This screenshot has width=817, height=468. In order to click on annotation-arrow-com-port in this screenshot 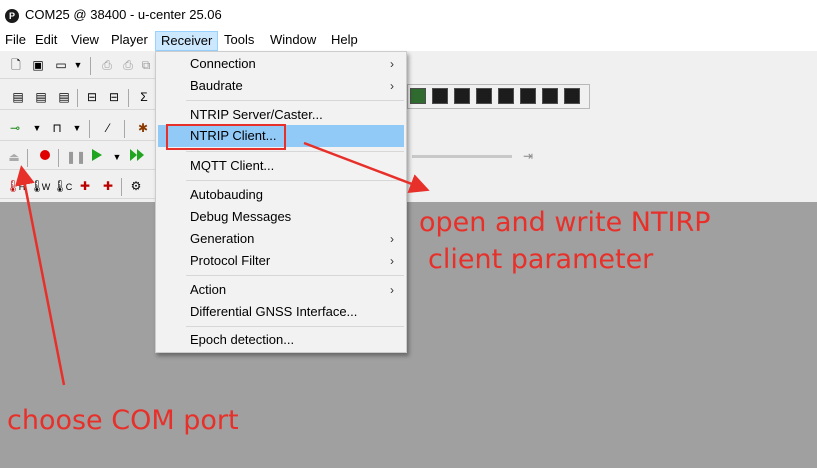, I will do `click(40, 275)`.